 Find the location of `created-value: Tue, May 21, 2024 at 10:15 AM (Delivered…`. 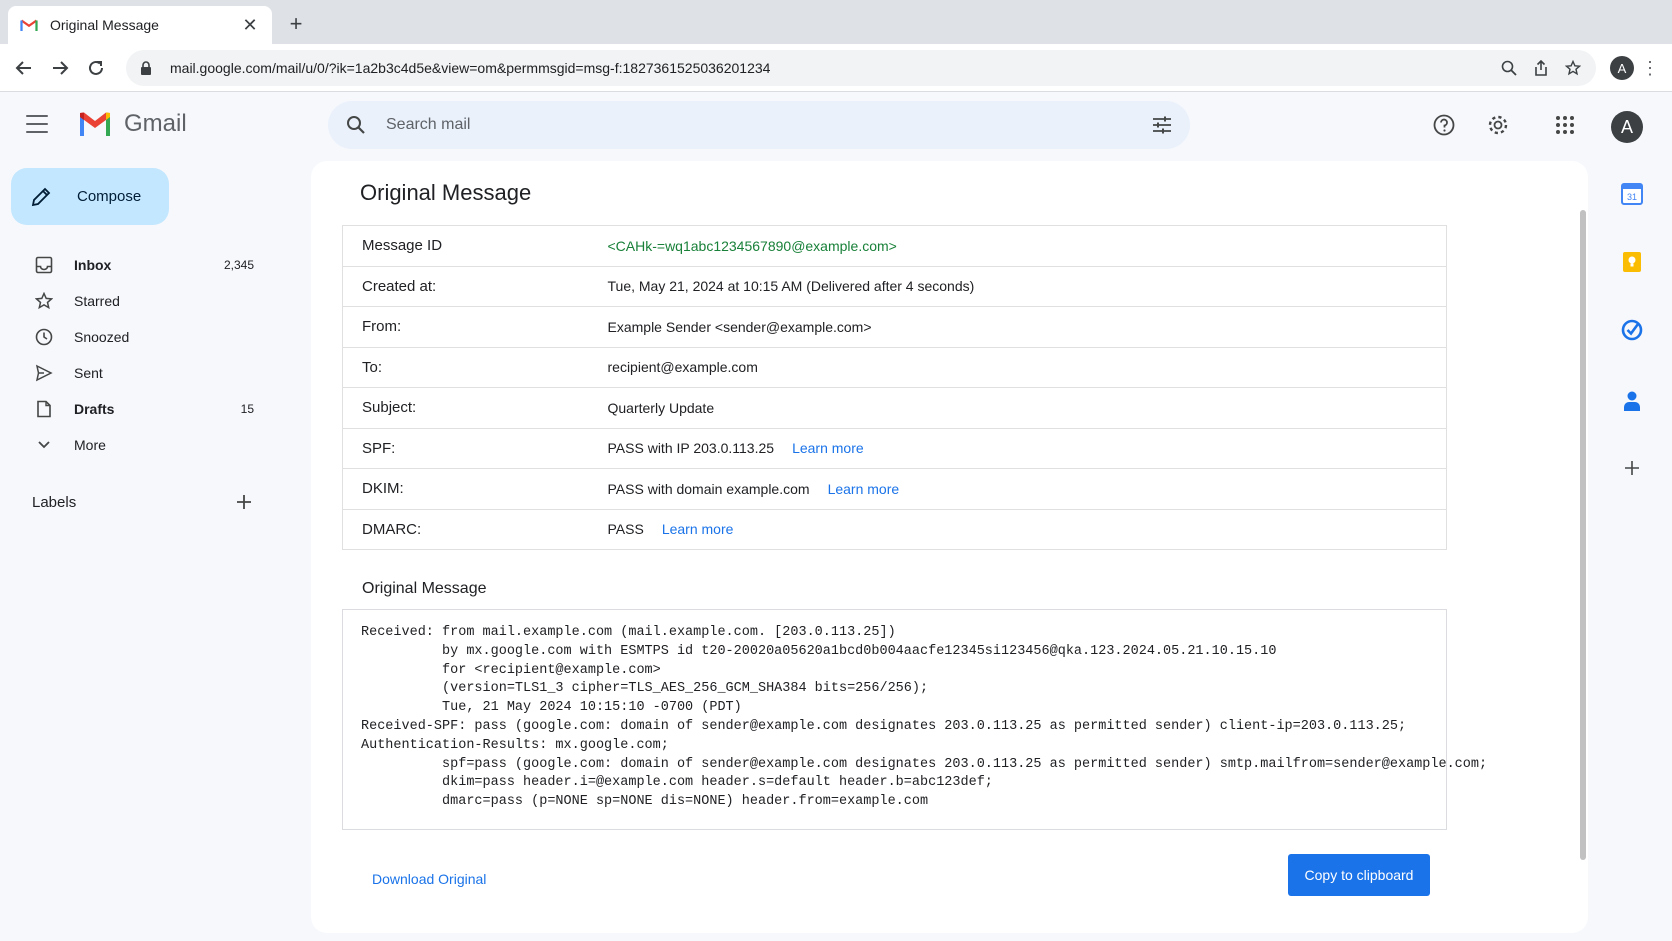

created-value: Tue, May 21, 2024 at 10:15 AM (Delivered… is located at coordinates (791, 286).